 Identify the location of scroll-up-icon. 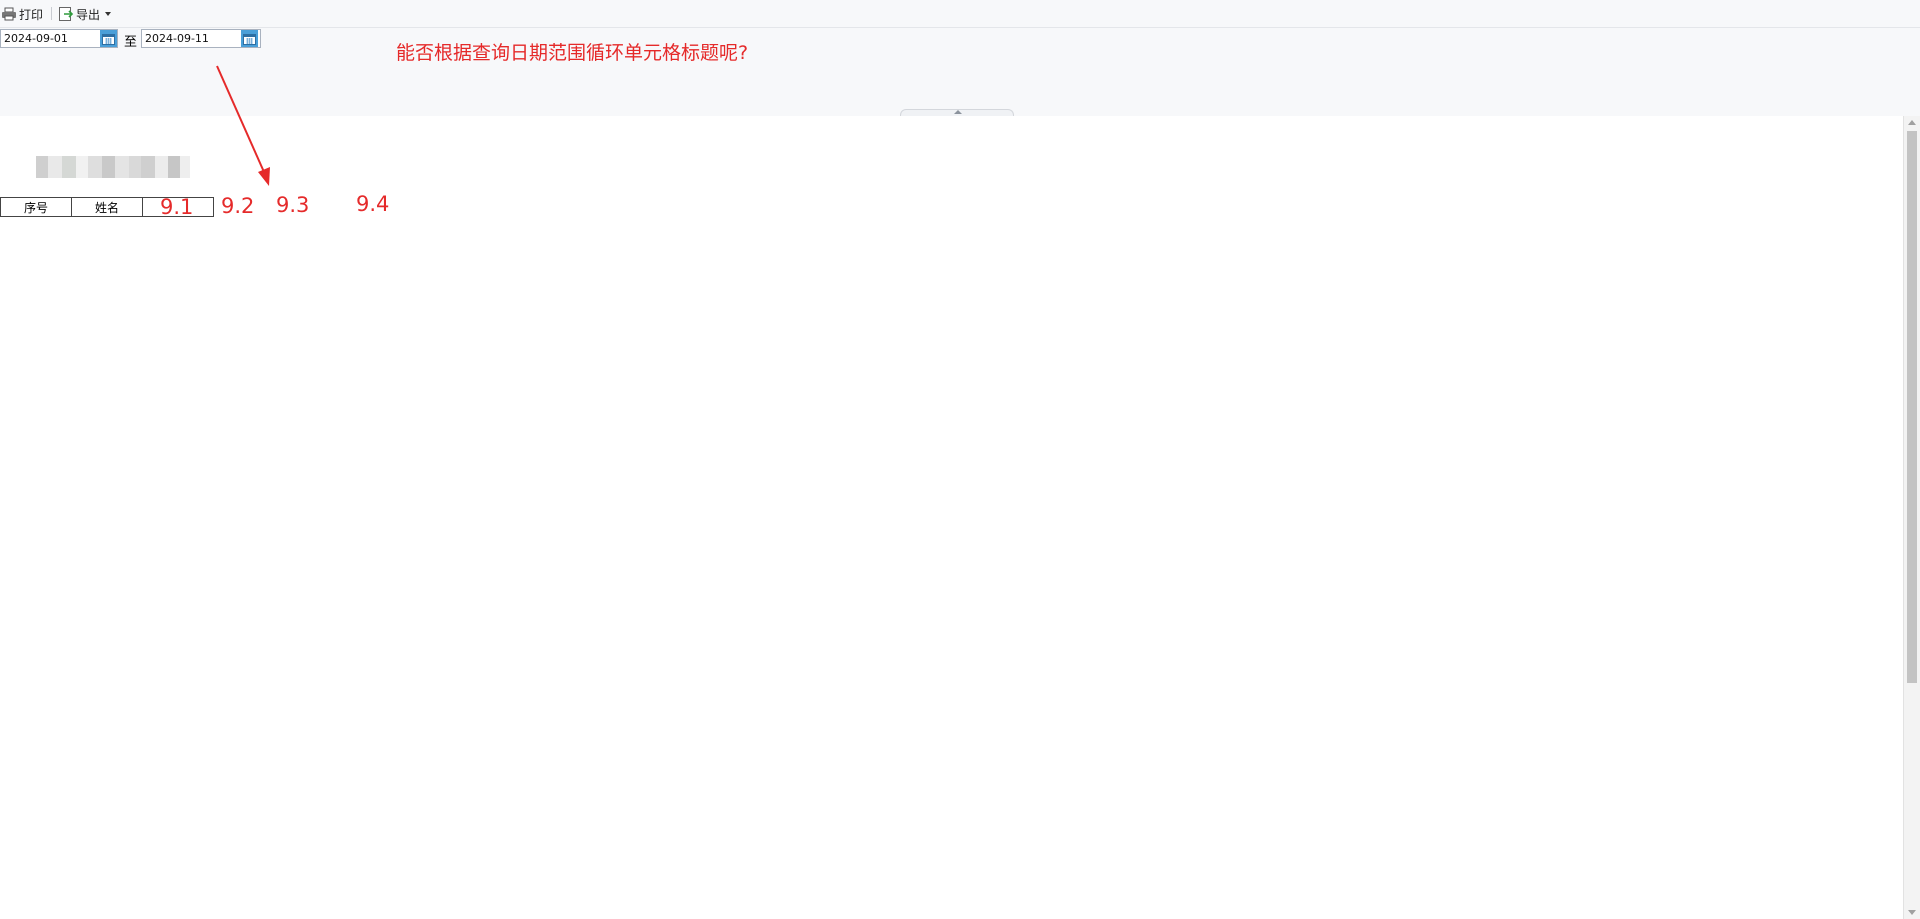
(1912, 122).